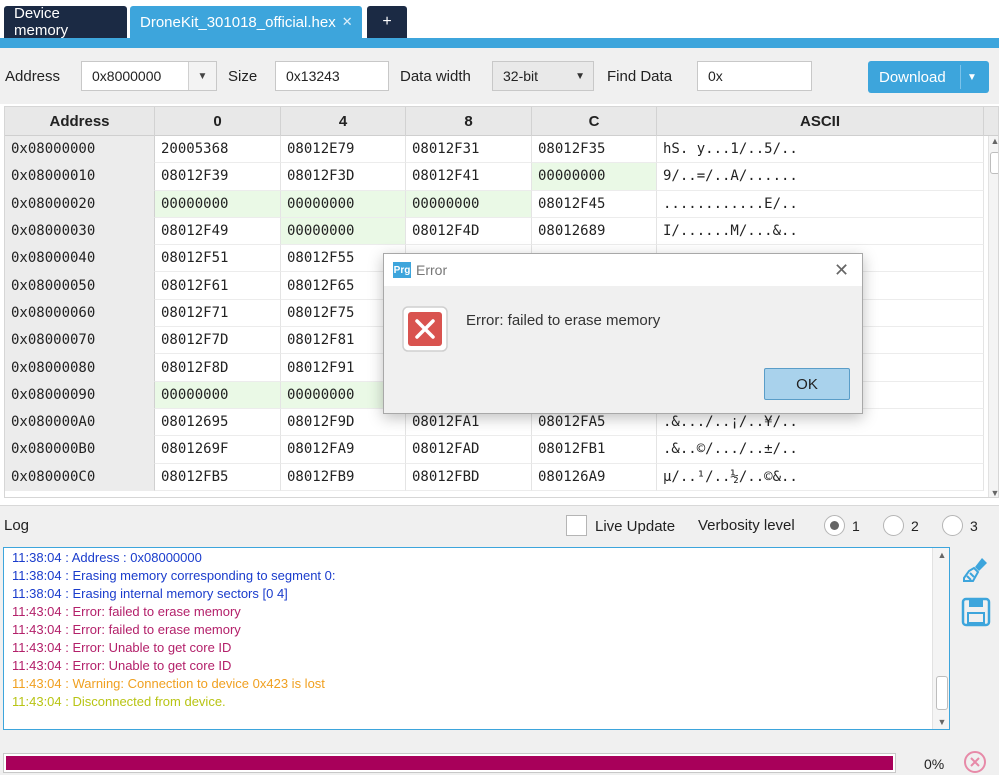 Image resolution: width=999 pixels, height=775 pixels. I want to click on address-cell: 0x08000060, so click(80, 313).